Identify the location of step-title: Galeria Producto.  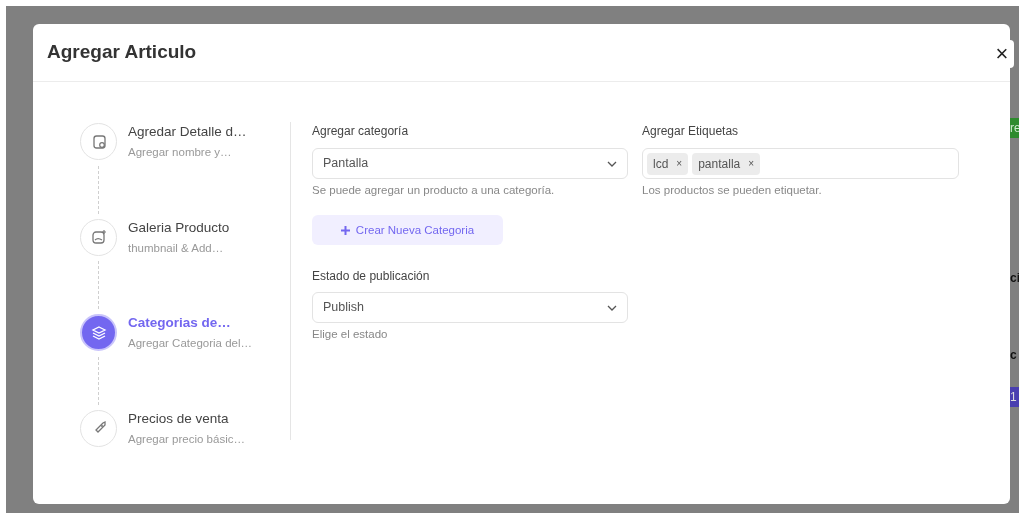
(179, 227).